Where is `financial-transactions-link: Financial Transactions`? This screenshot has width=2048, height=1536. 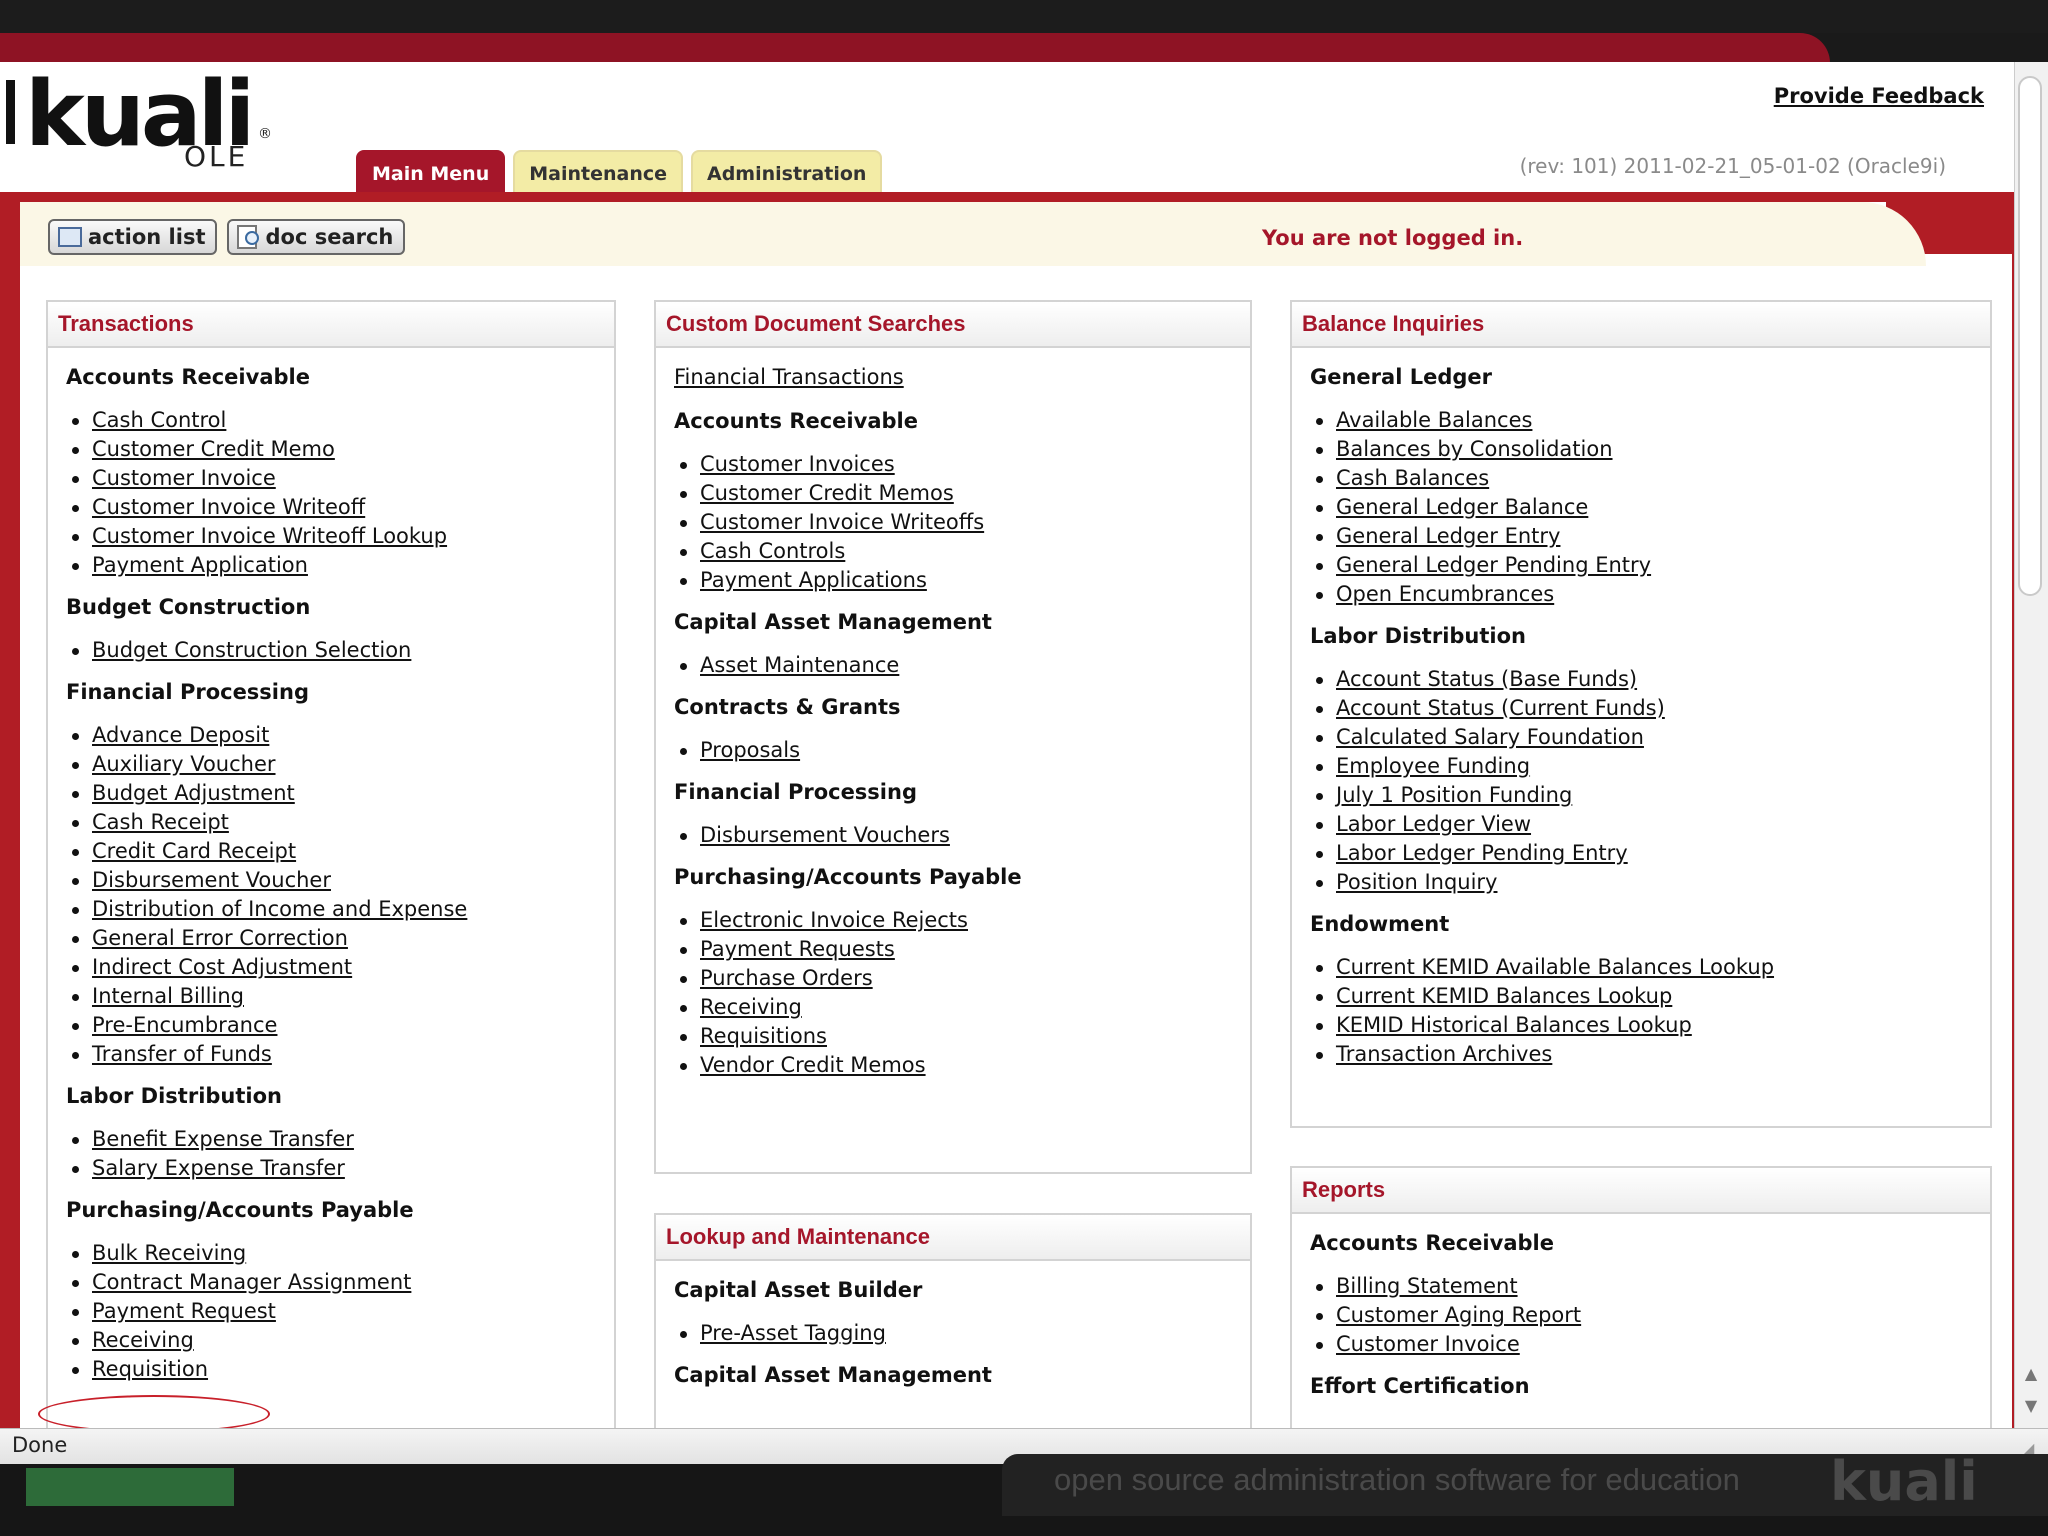 financial-transactions-link: Financial Transactions is located at coordinates (789, 377).